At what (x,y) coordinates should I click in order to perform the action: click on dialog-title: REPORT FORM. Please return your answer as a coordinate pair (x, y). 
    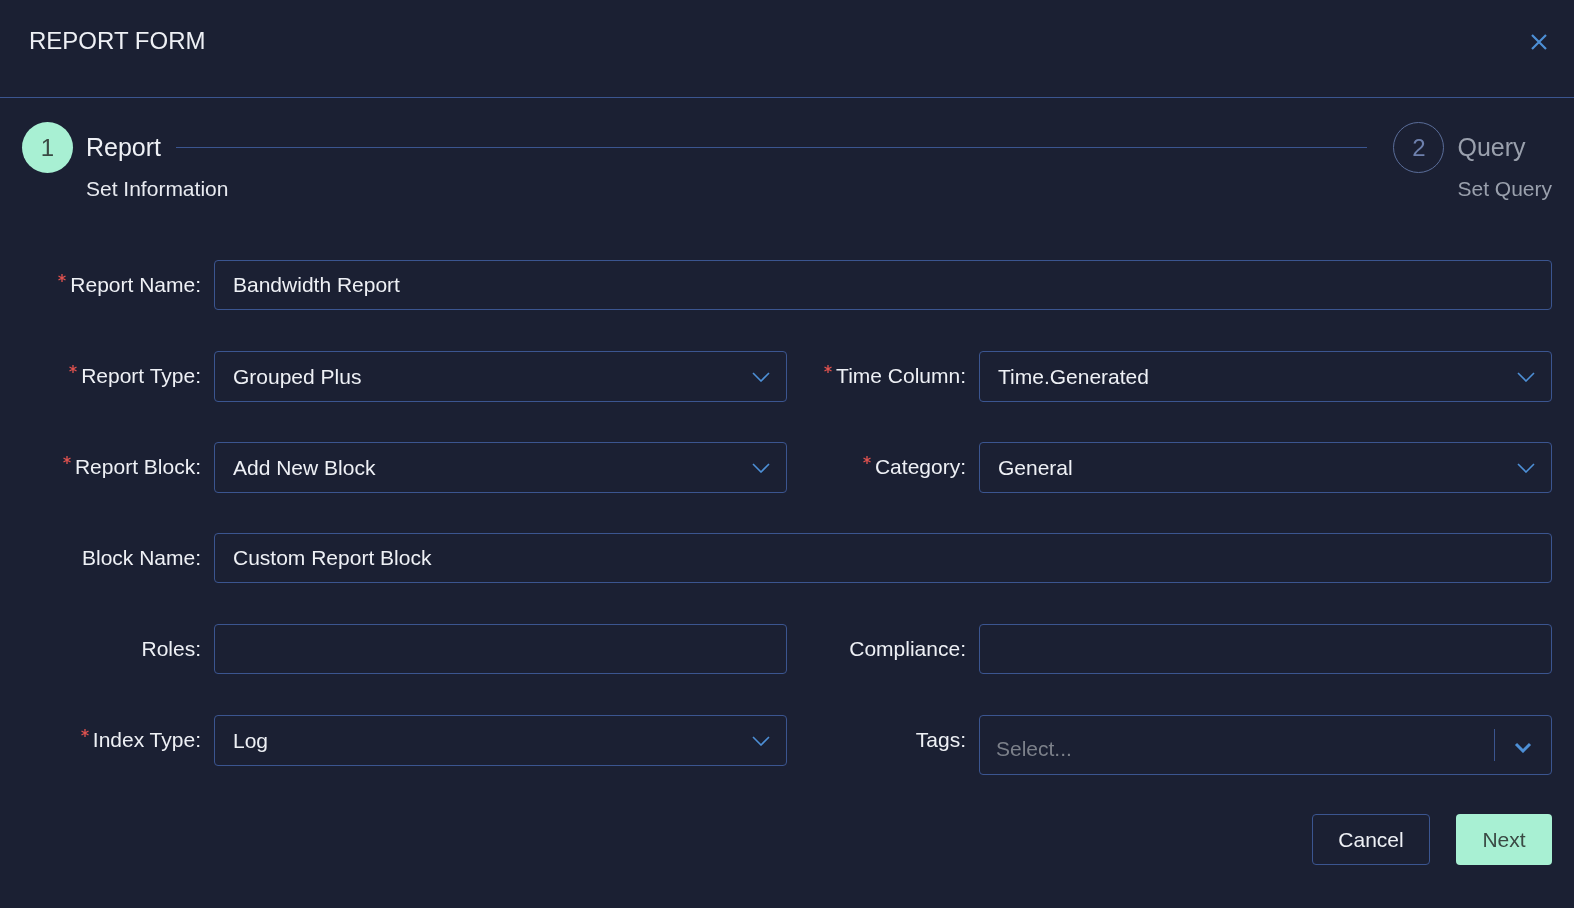
    Looking at the image, I should click on (117, 41).